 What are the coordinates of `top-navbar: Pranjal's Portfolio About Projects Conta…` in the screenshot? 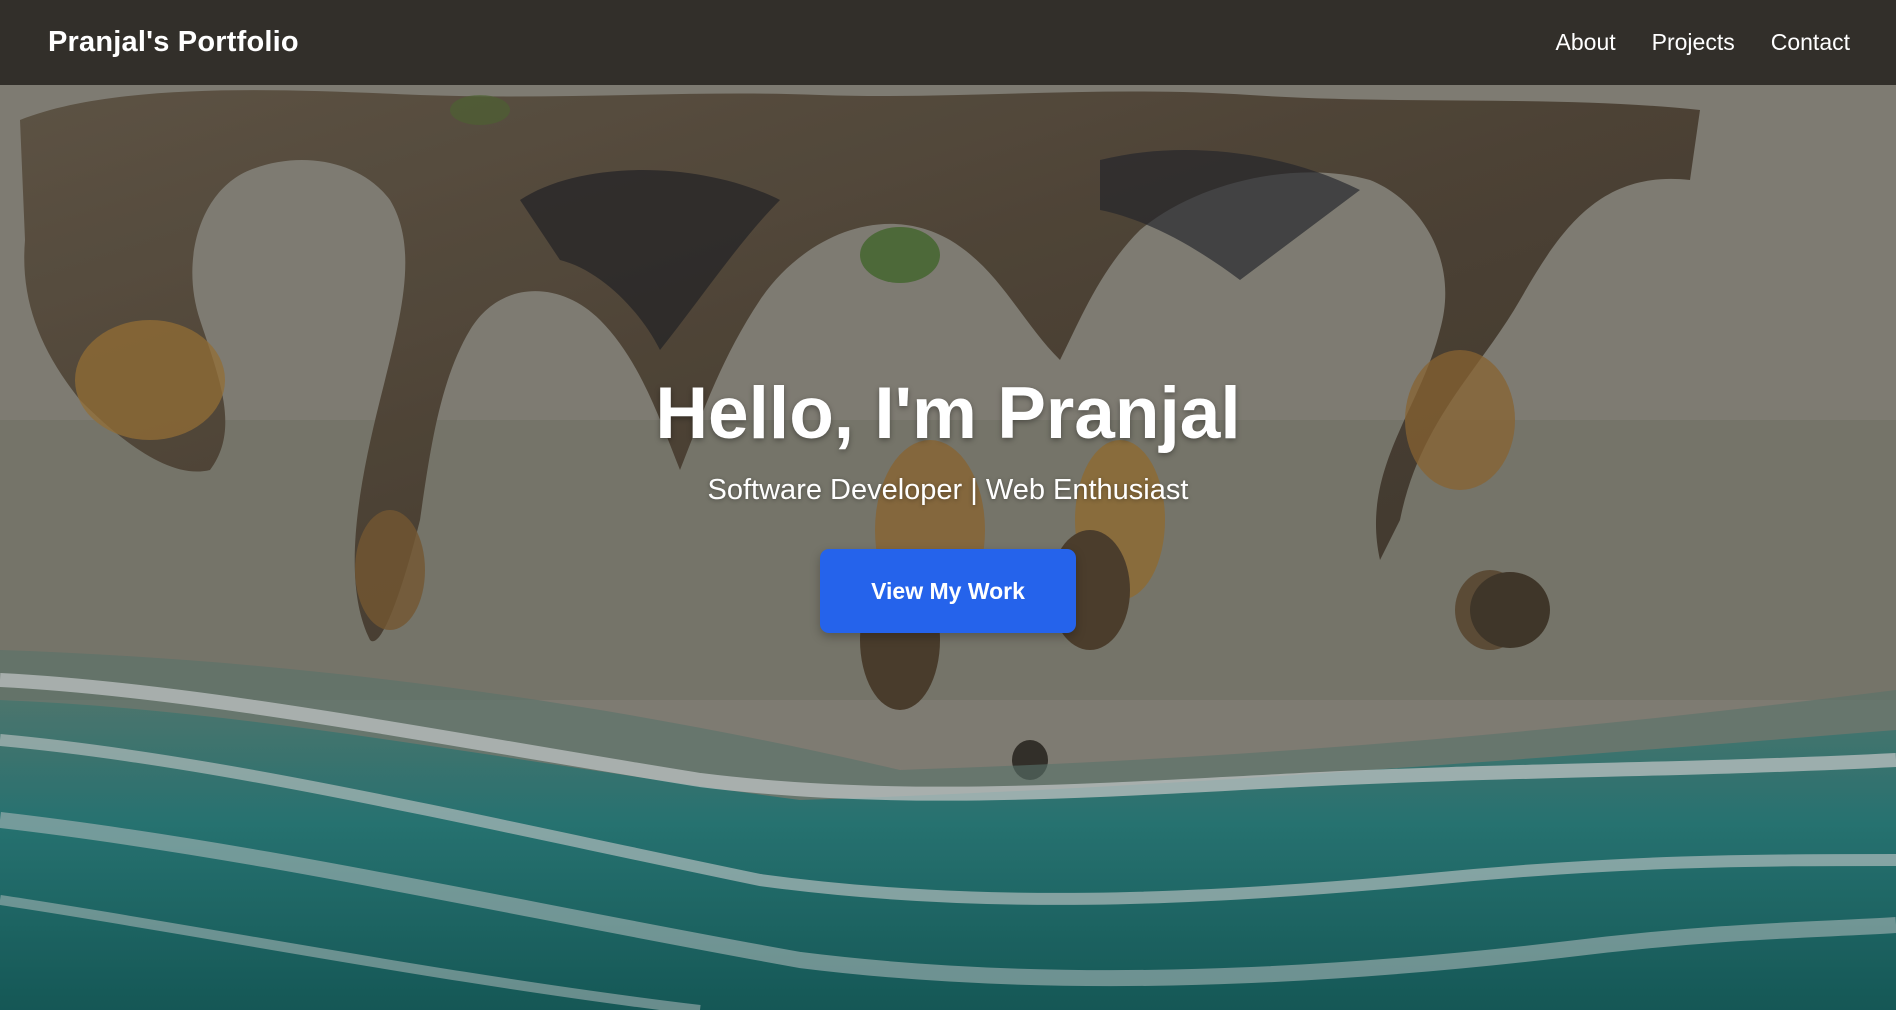 It's located at (948, 42).